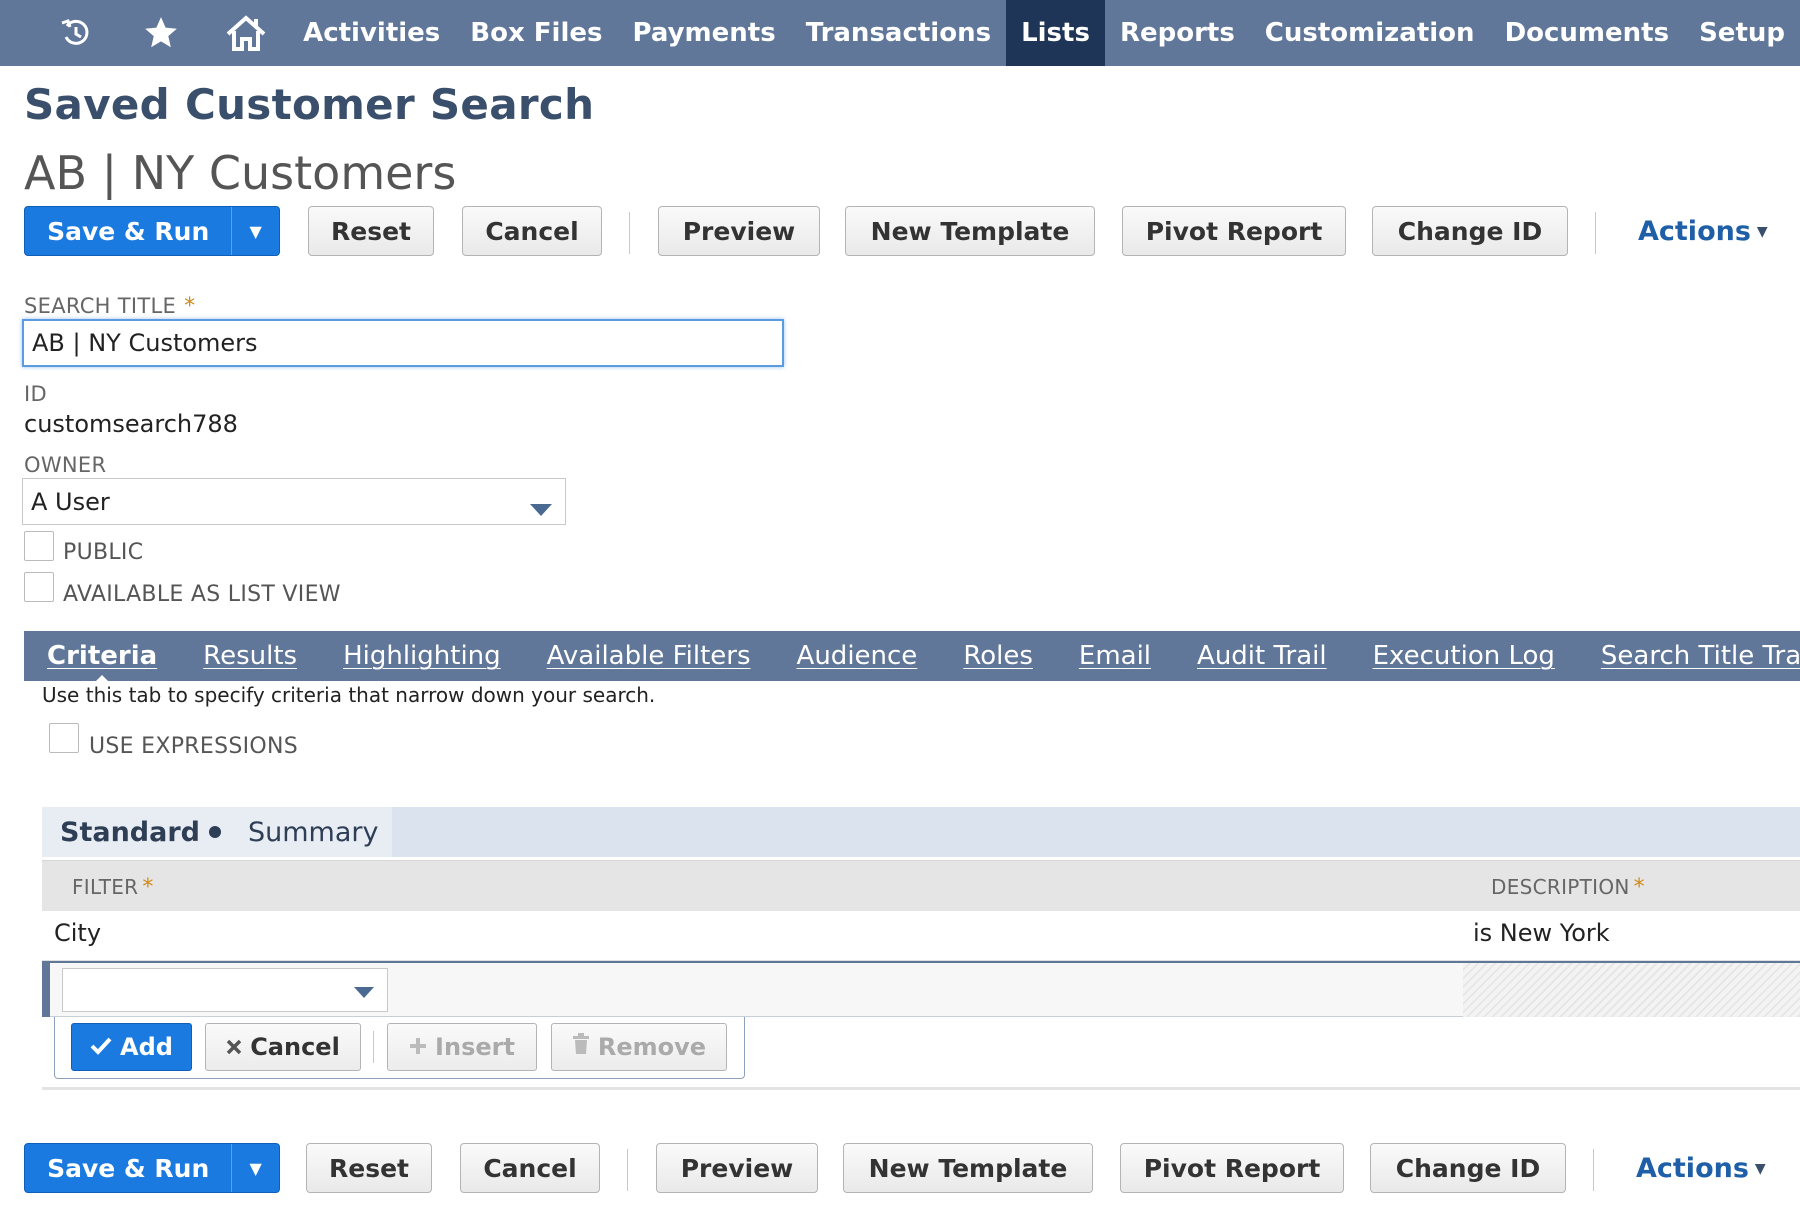 The height and width of the screenshot is (1217, 1800). I want to click on chevron-down-icon, so click(364, 993).